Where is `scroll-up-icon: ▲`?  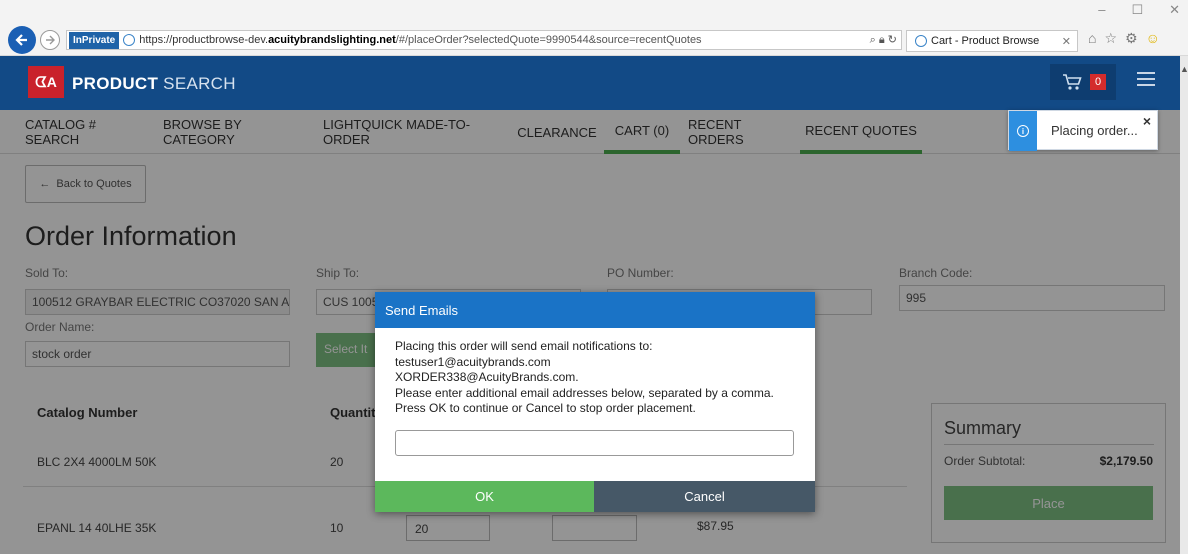
scroll-up-icon: ▲ is located at coordinates (1184, 69).